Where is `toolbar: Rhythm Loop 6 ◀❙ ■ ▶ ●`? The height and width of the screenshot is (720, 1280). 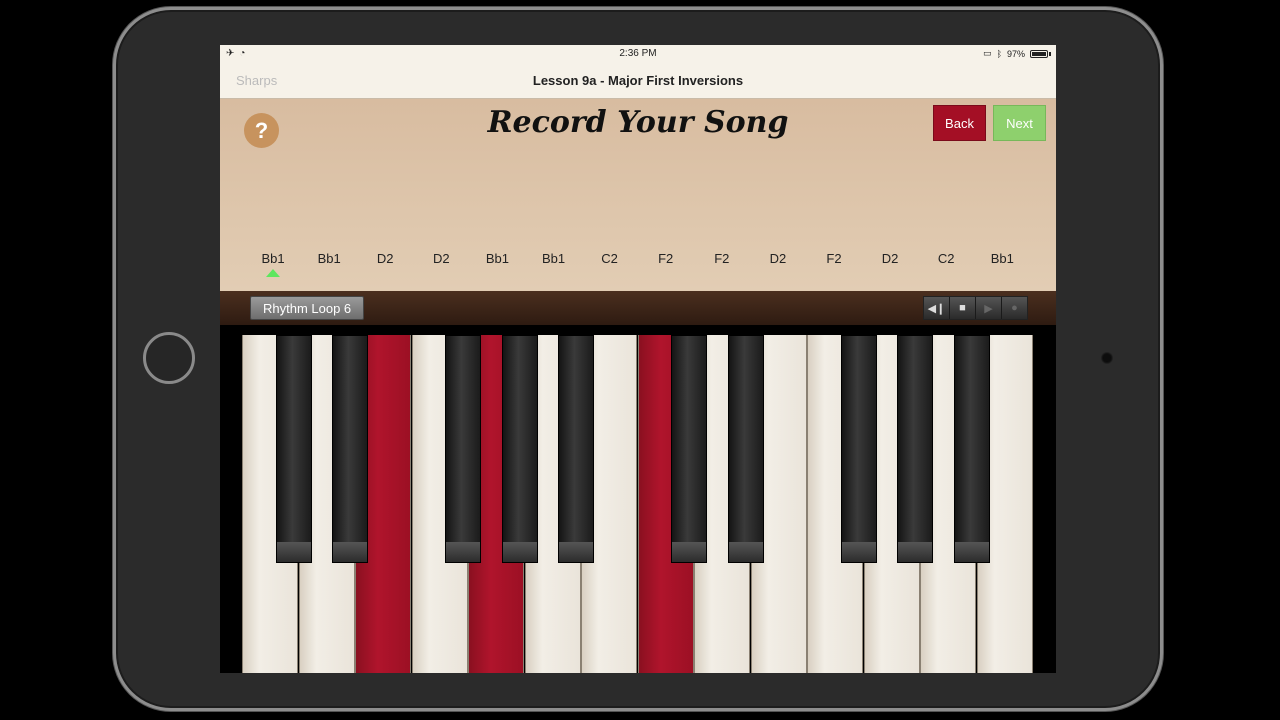 toolbar: Rhythm Loop 6 ◀❙ ■ ▶ ● is located at coordinates (638, 308).